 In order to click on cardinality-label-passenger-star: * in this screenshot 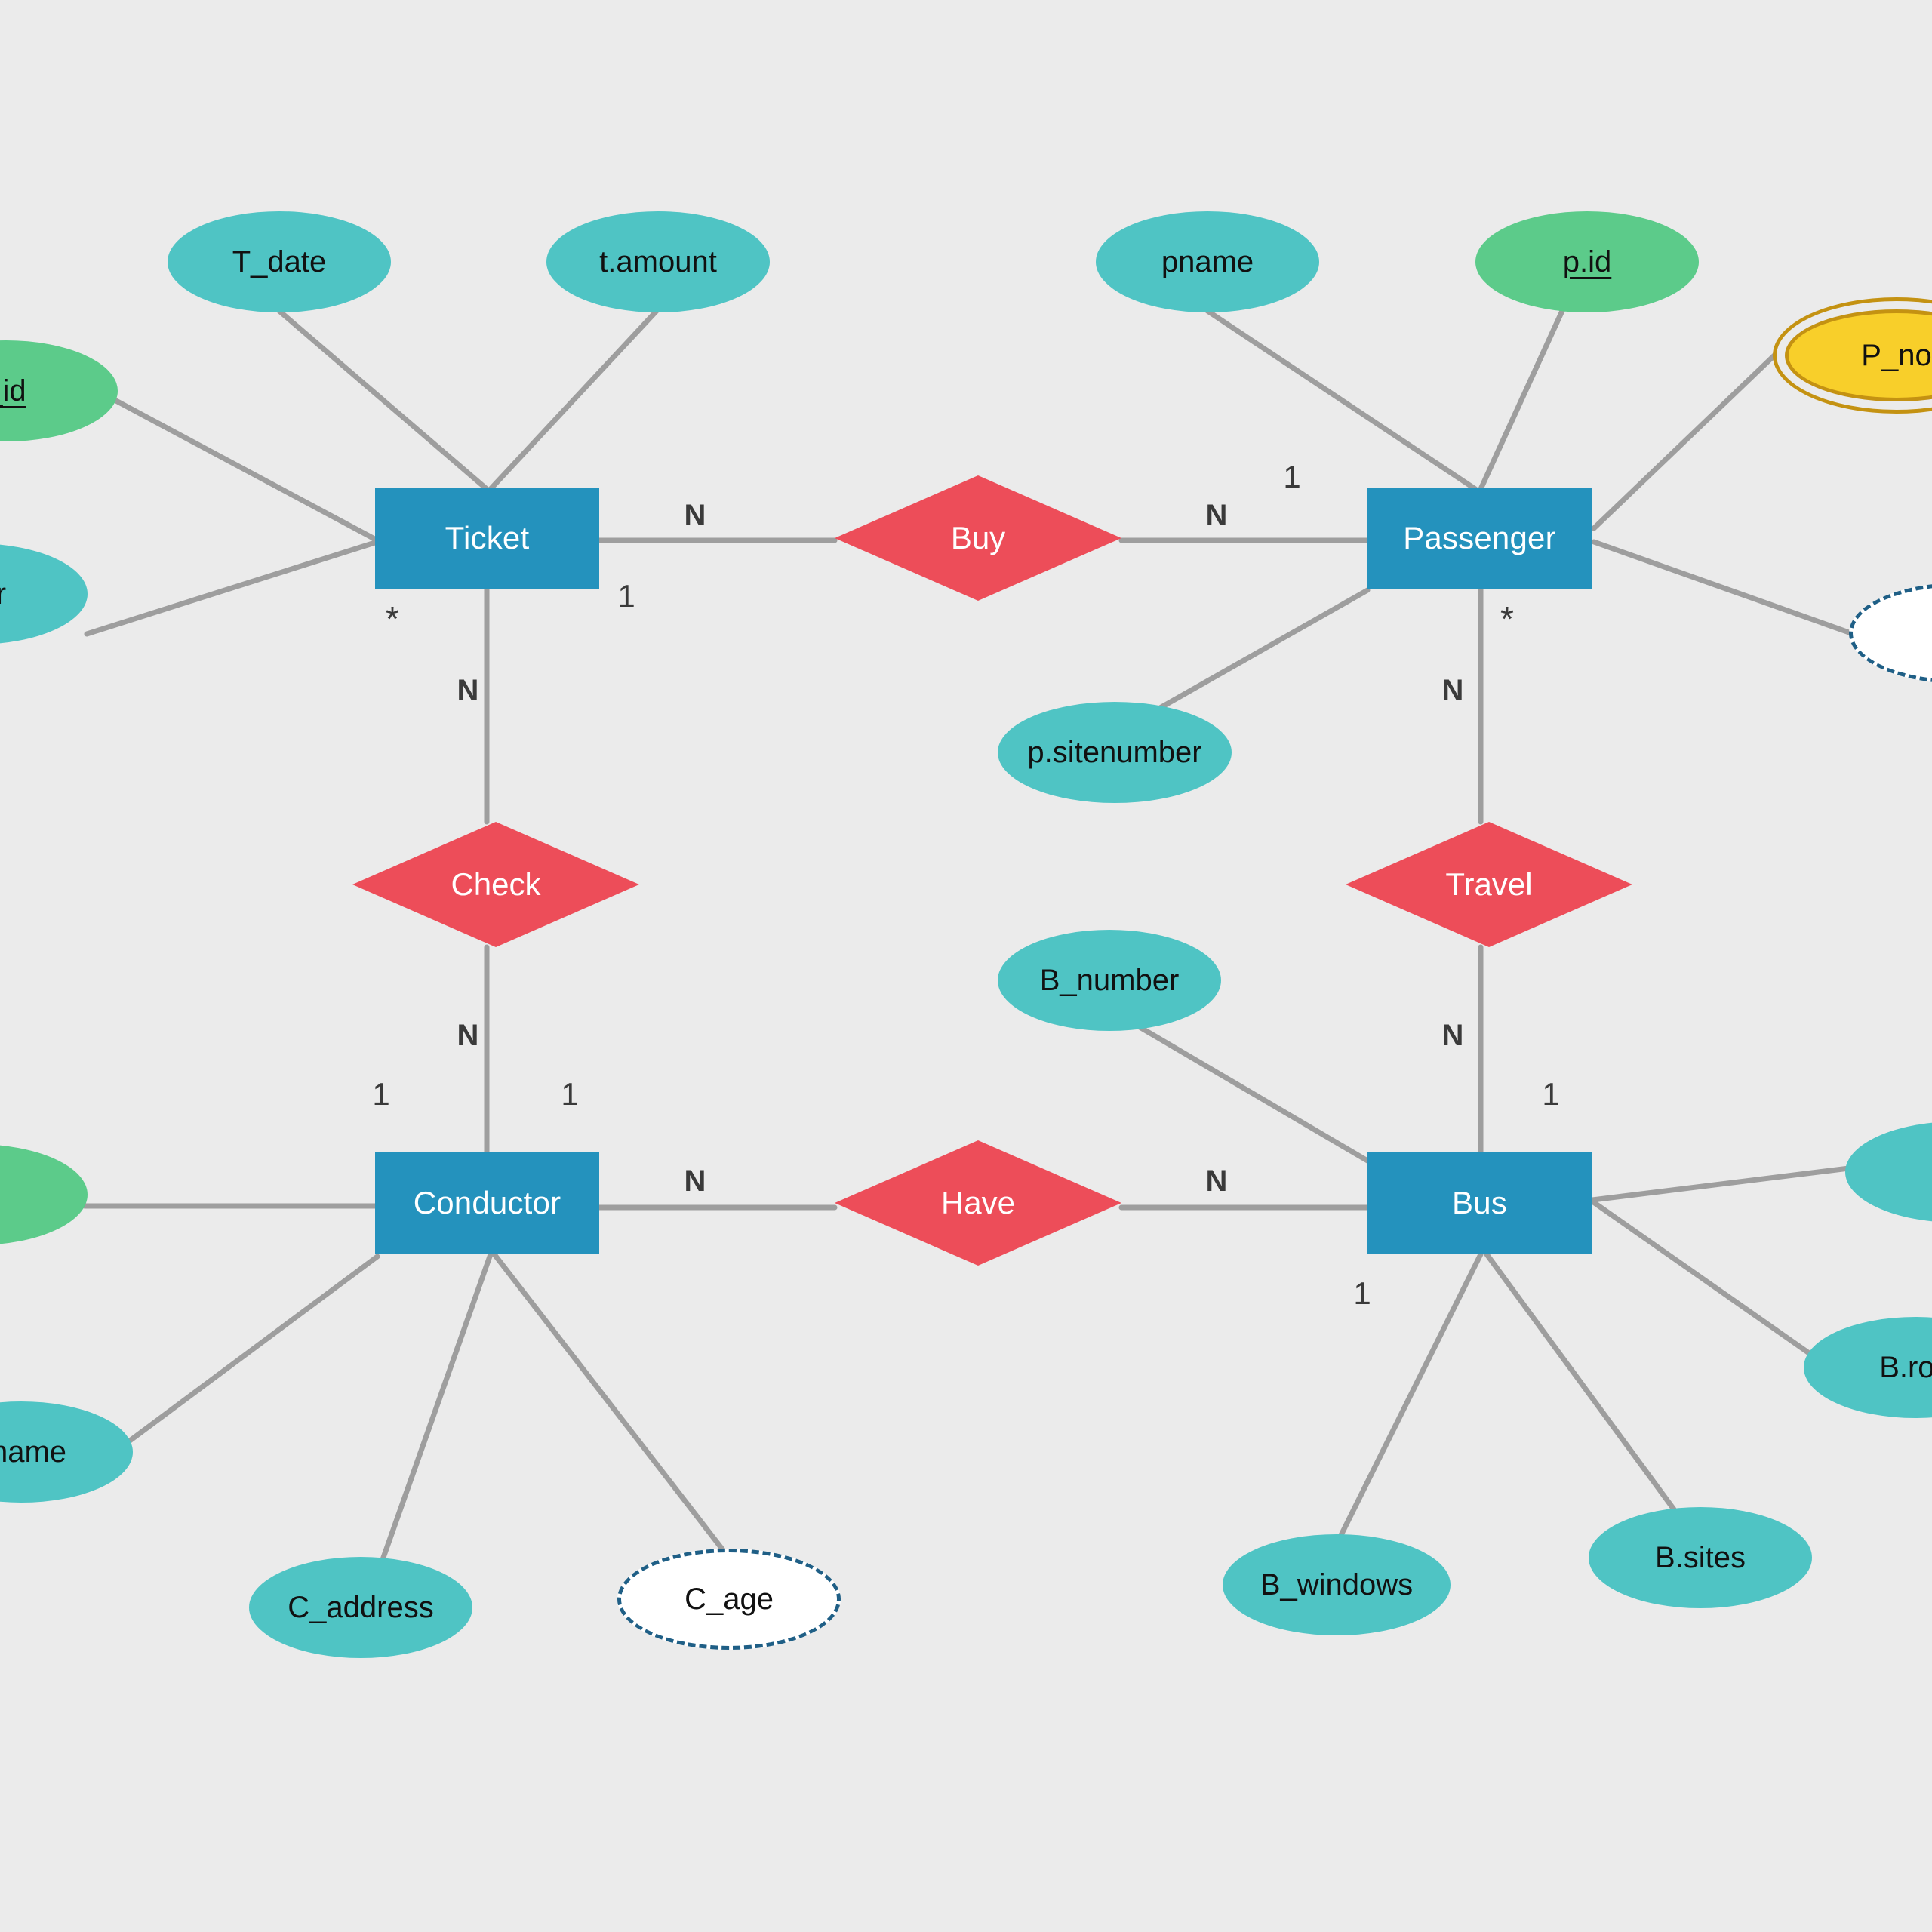, I will do `click(1507, 618)`.